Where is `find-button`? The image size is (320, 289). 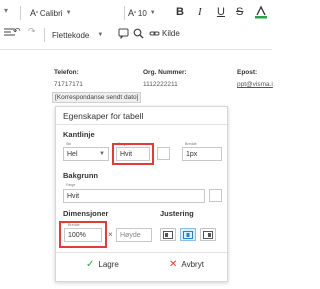
find-button is located at coordinates (138, 33).